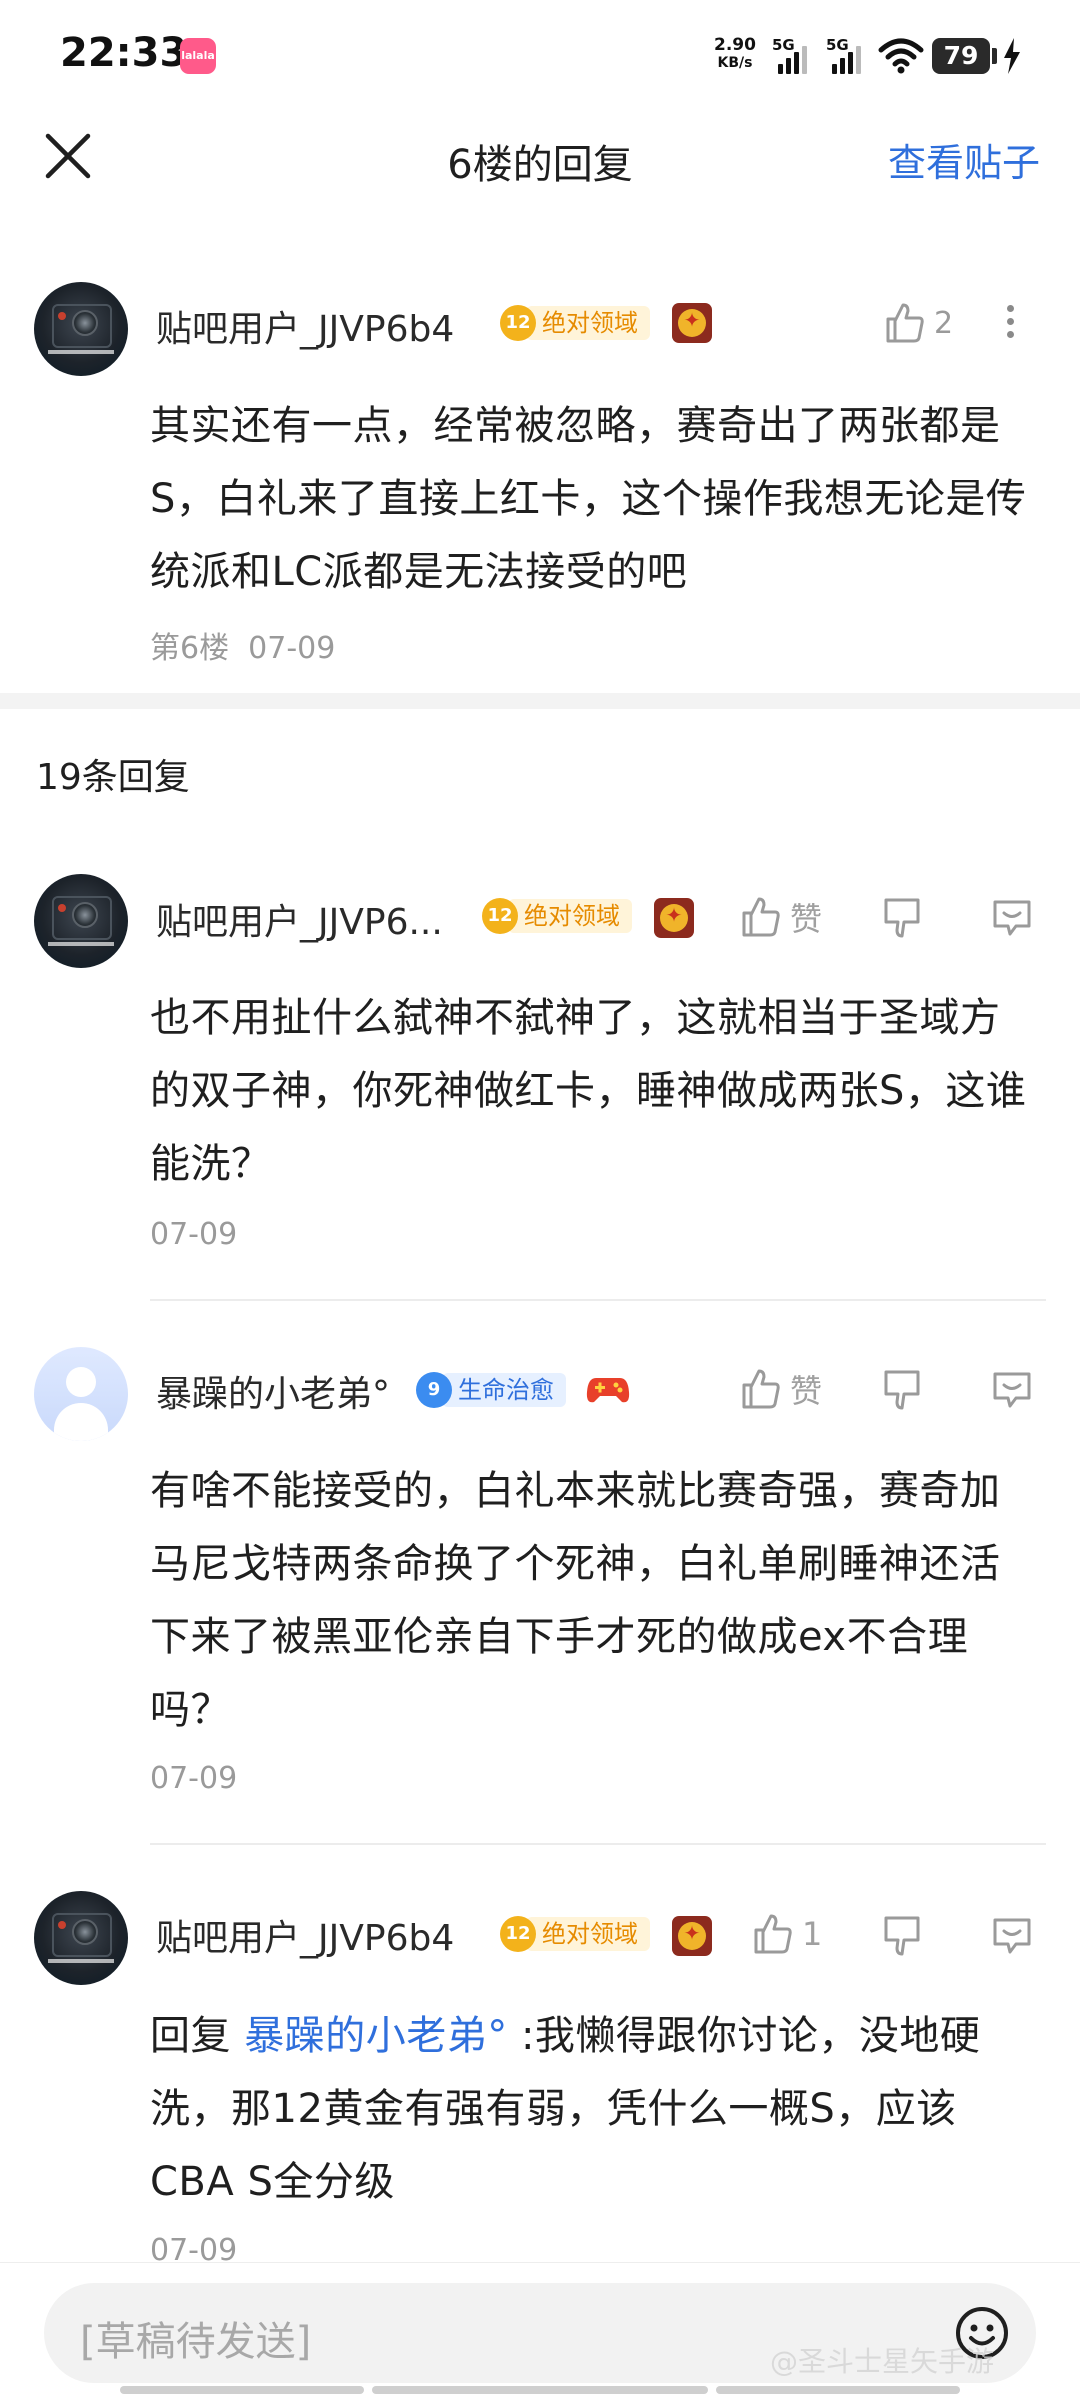  I want to click on network-speed-unit: KB/s, so click(735, 63).